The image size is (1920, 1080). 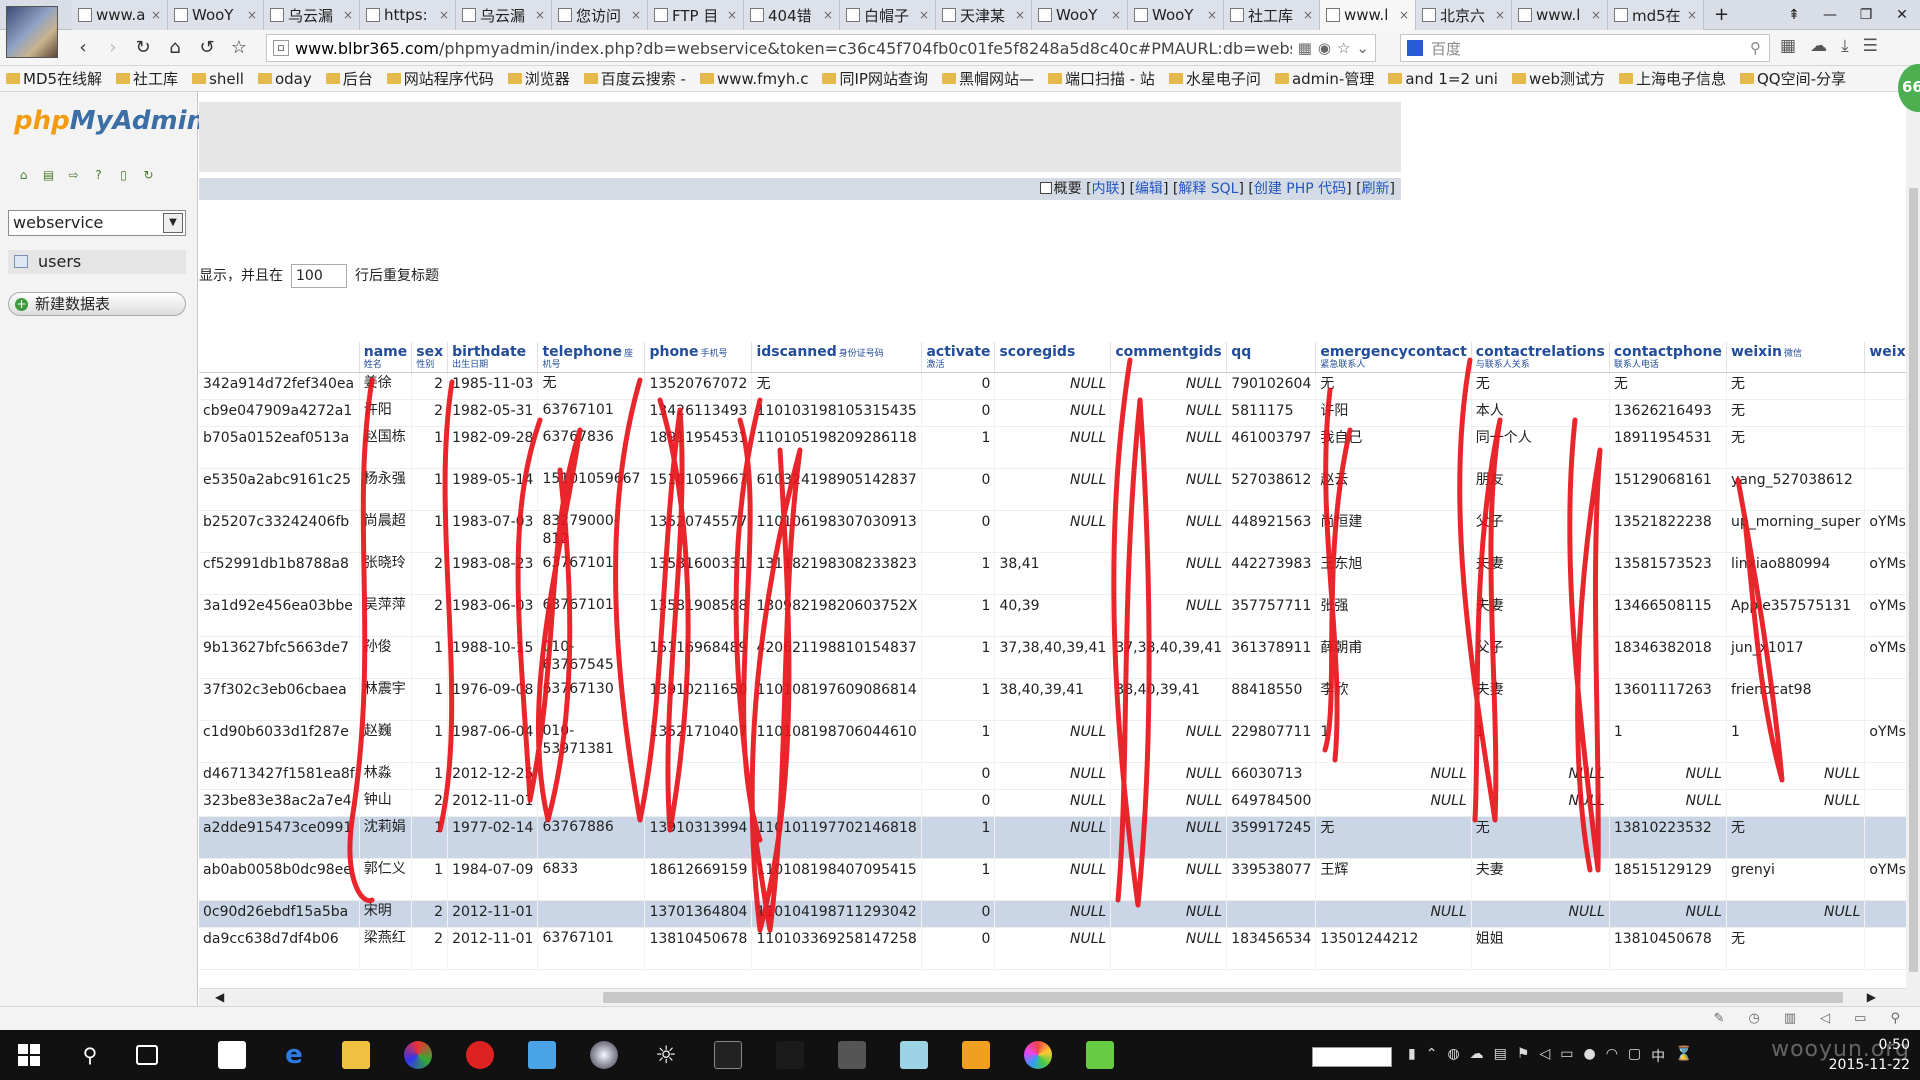 What do you see at coordinates (1866, 15) in the screenshot?
I see `restore-button: ❐` at bounding box center [1866, 15].